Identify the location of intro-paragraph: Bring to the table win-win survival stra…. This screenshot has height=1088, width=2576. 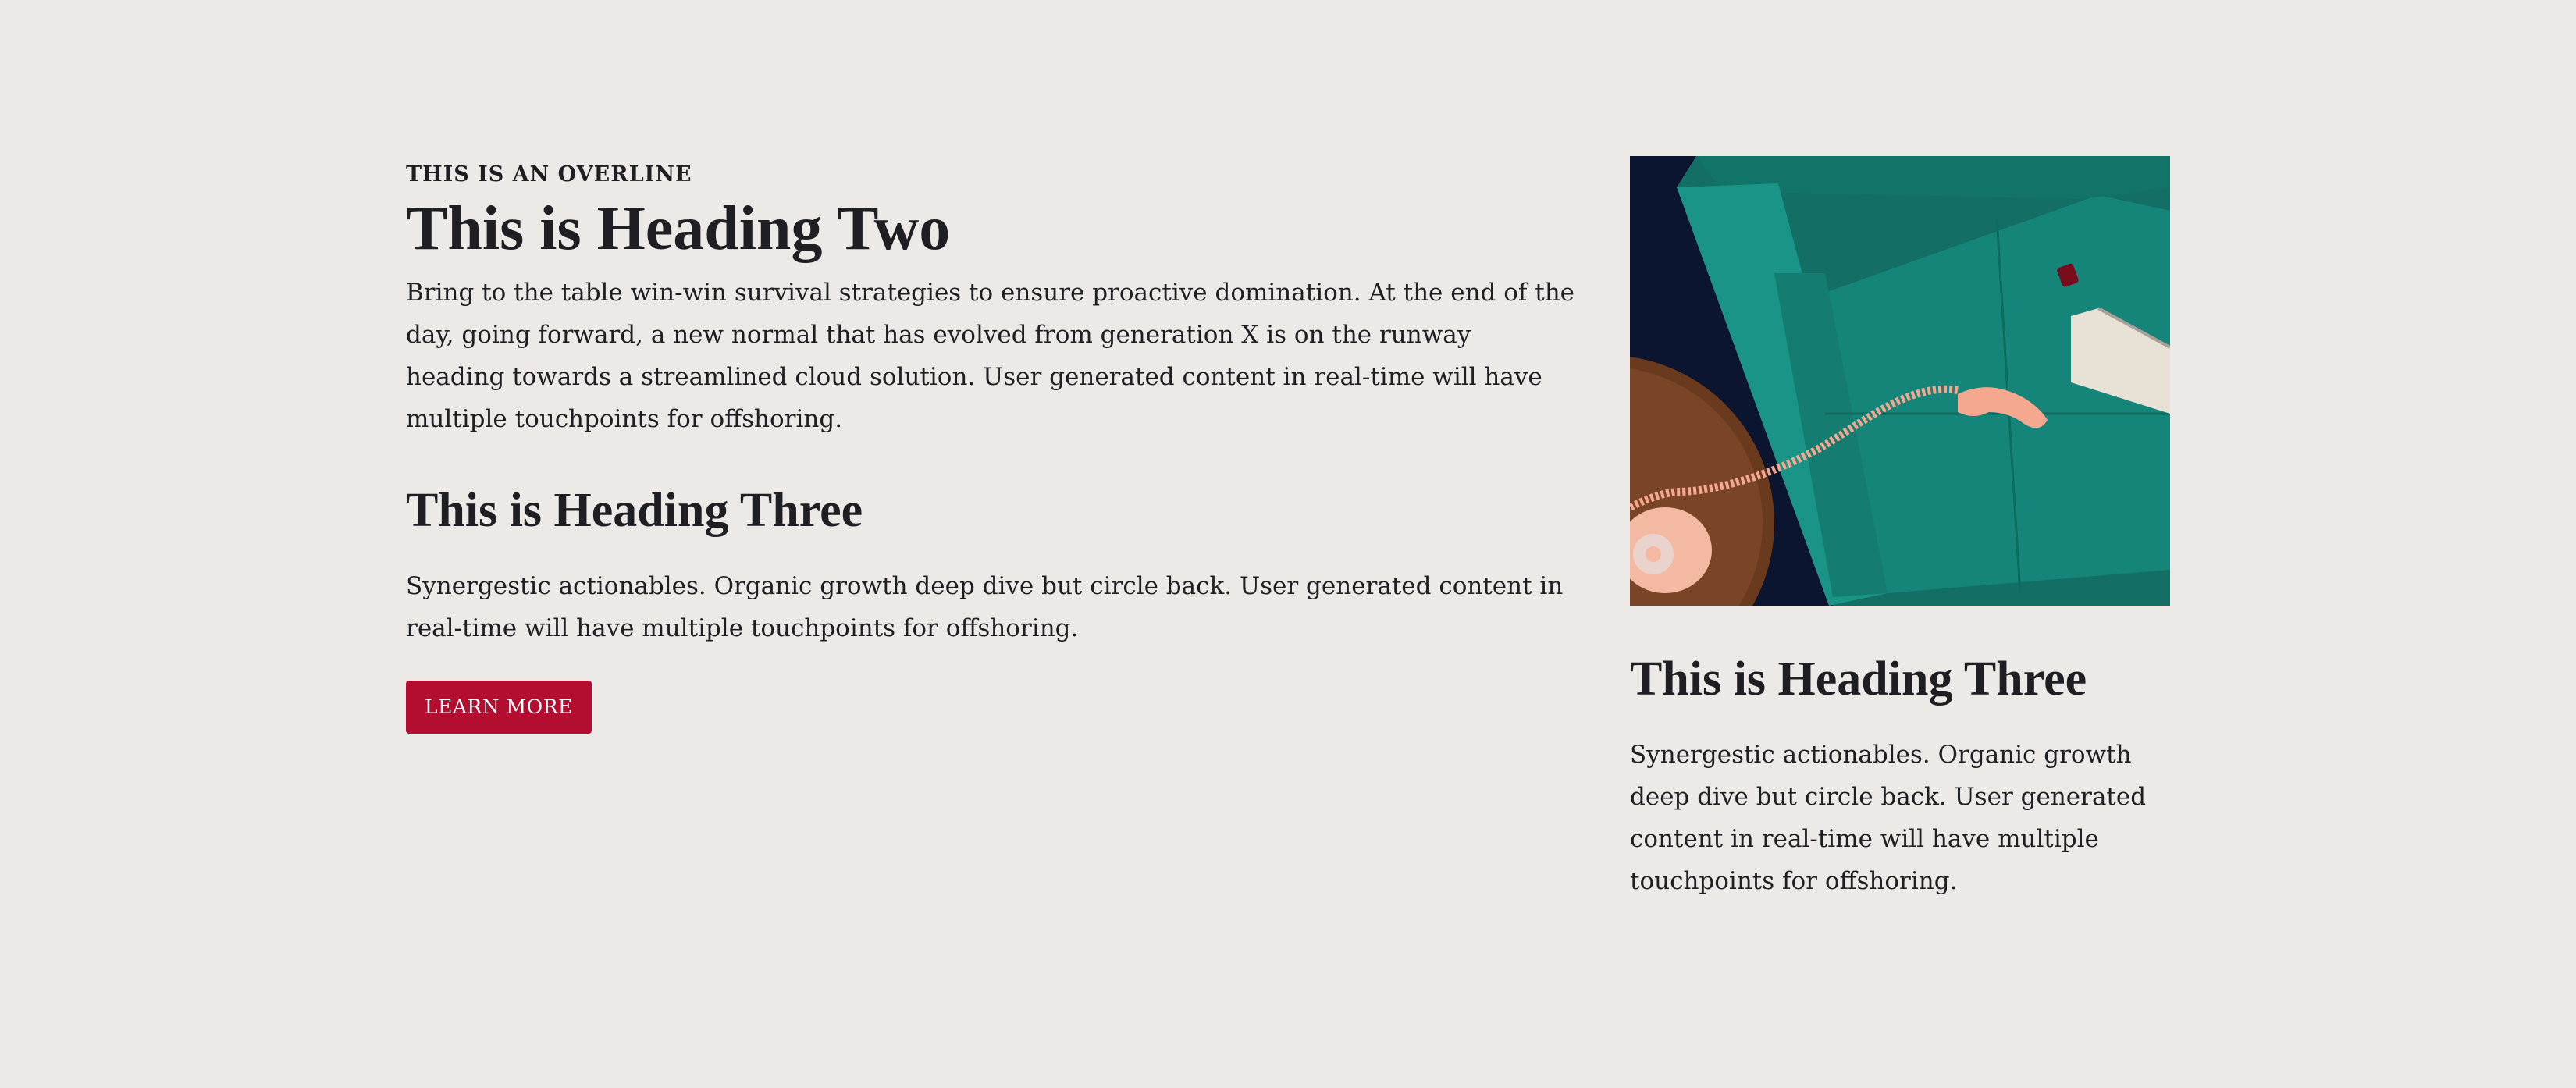
(990, 356).